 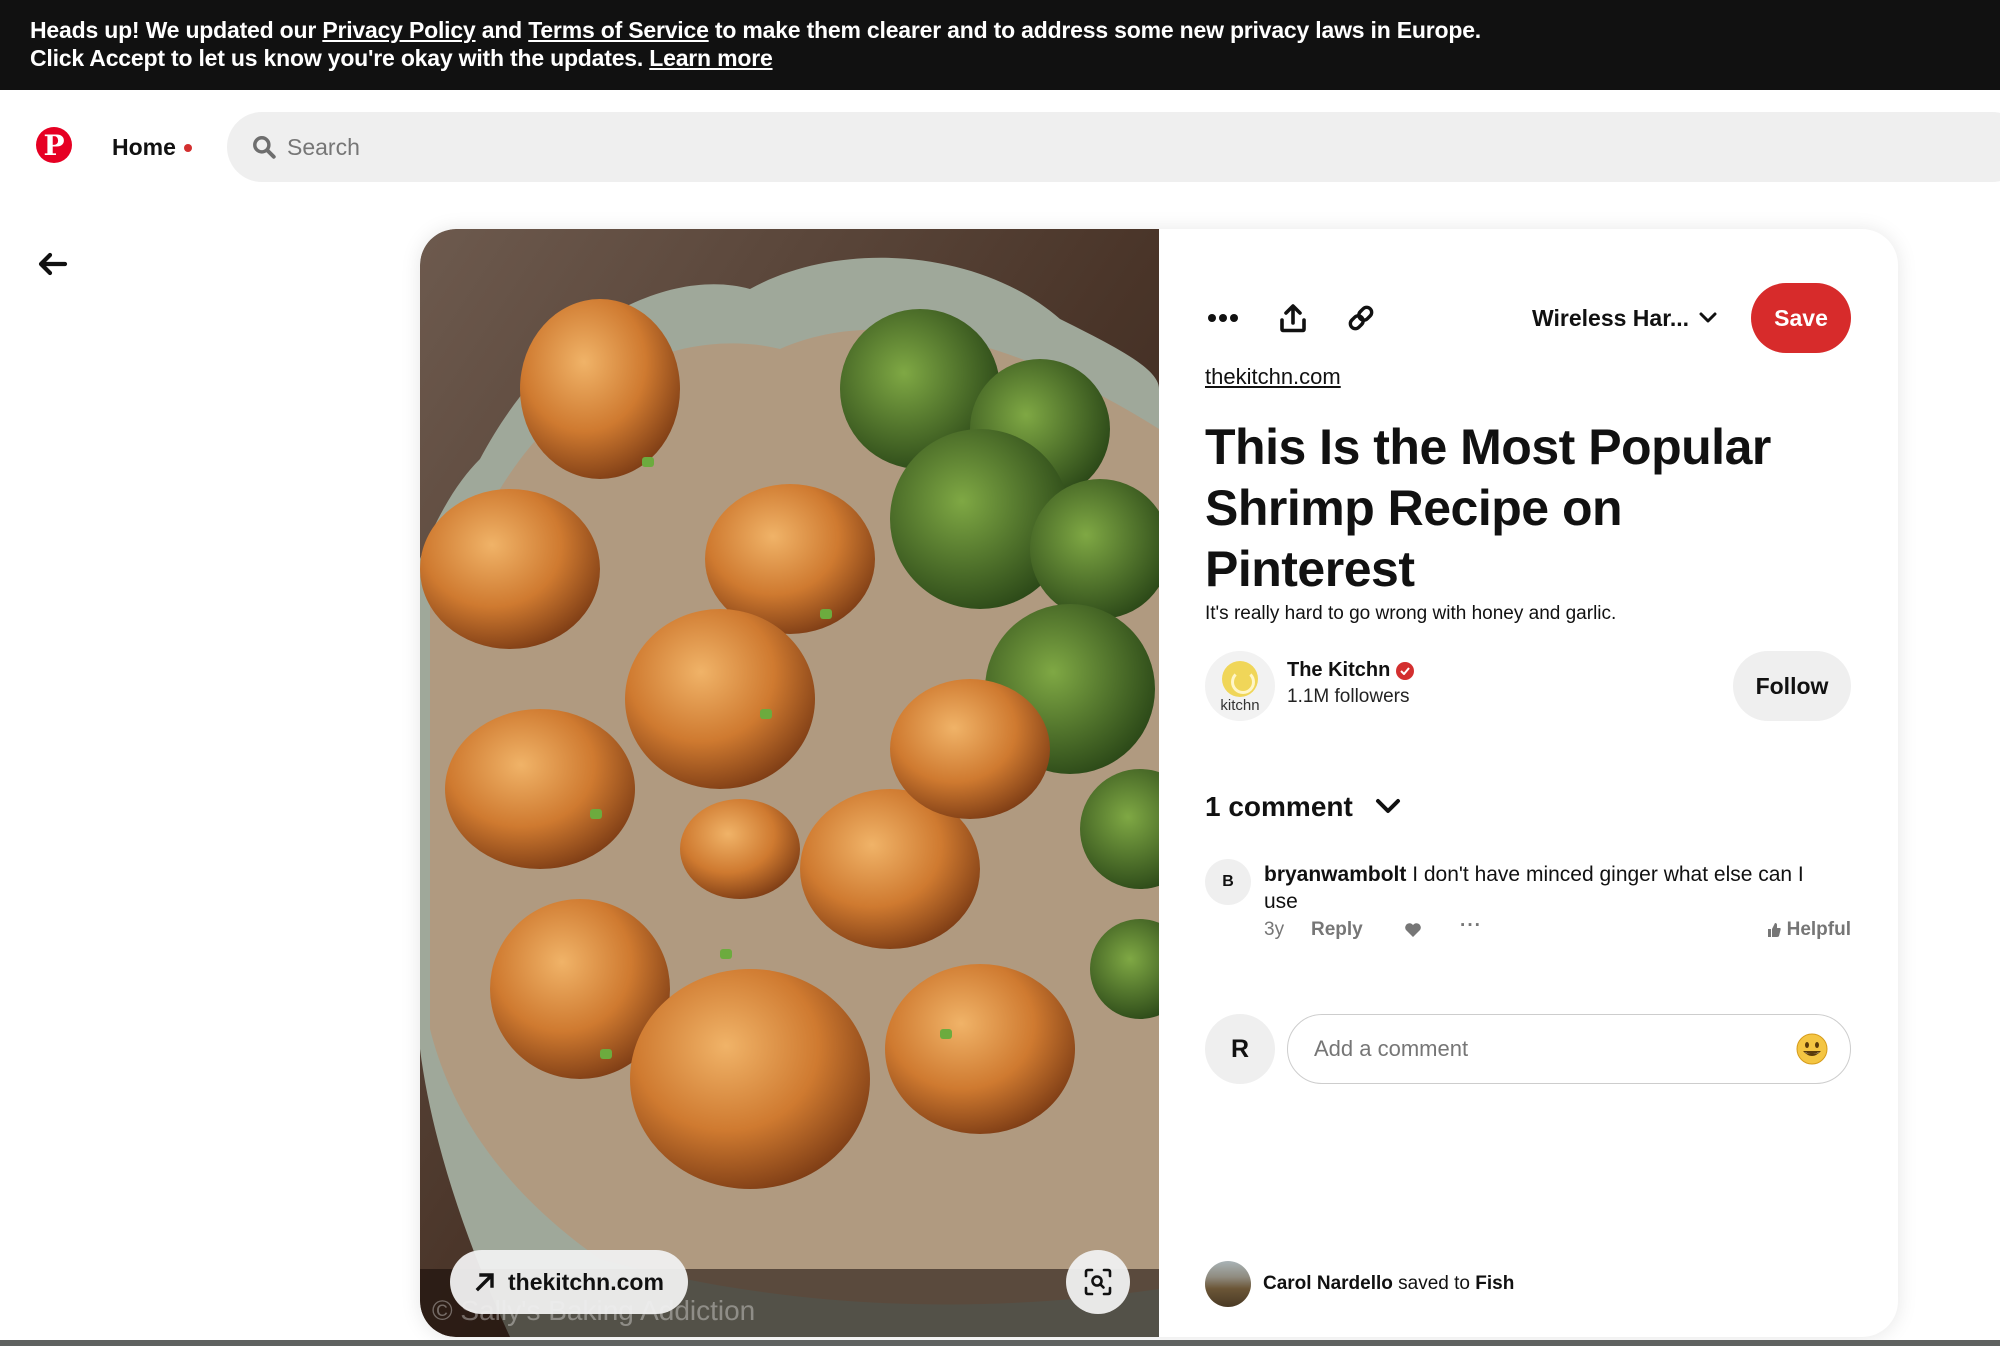 I want to click on share-button, so click(x=1293, y=318).